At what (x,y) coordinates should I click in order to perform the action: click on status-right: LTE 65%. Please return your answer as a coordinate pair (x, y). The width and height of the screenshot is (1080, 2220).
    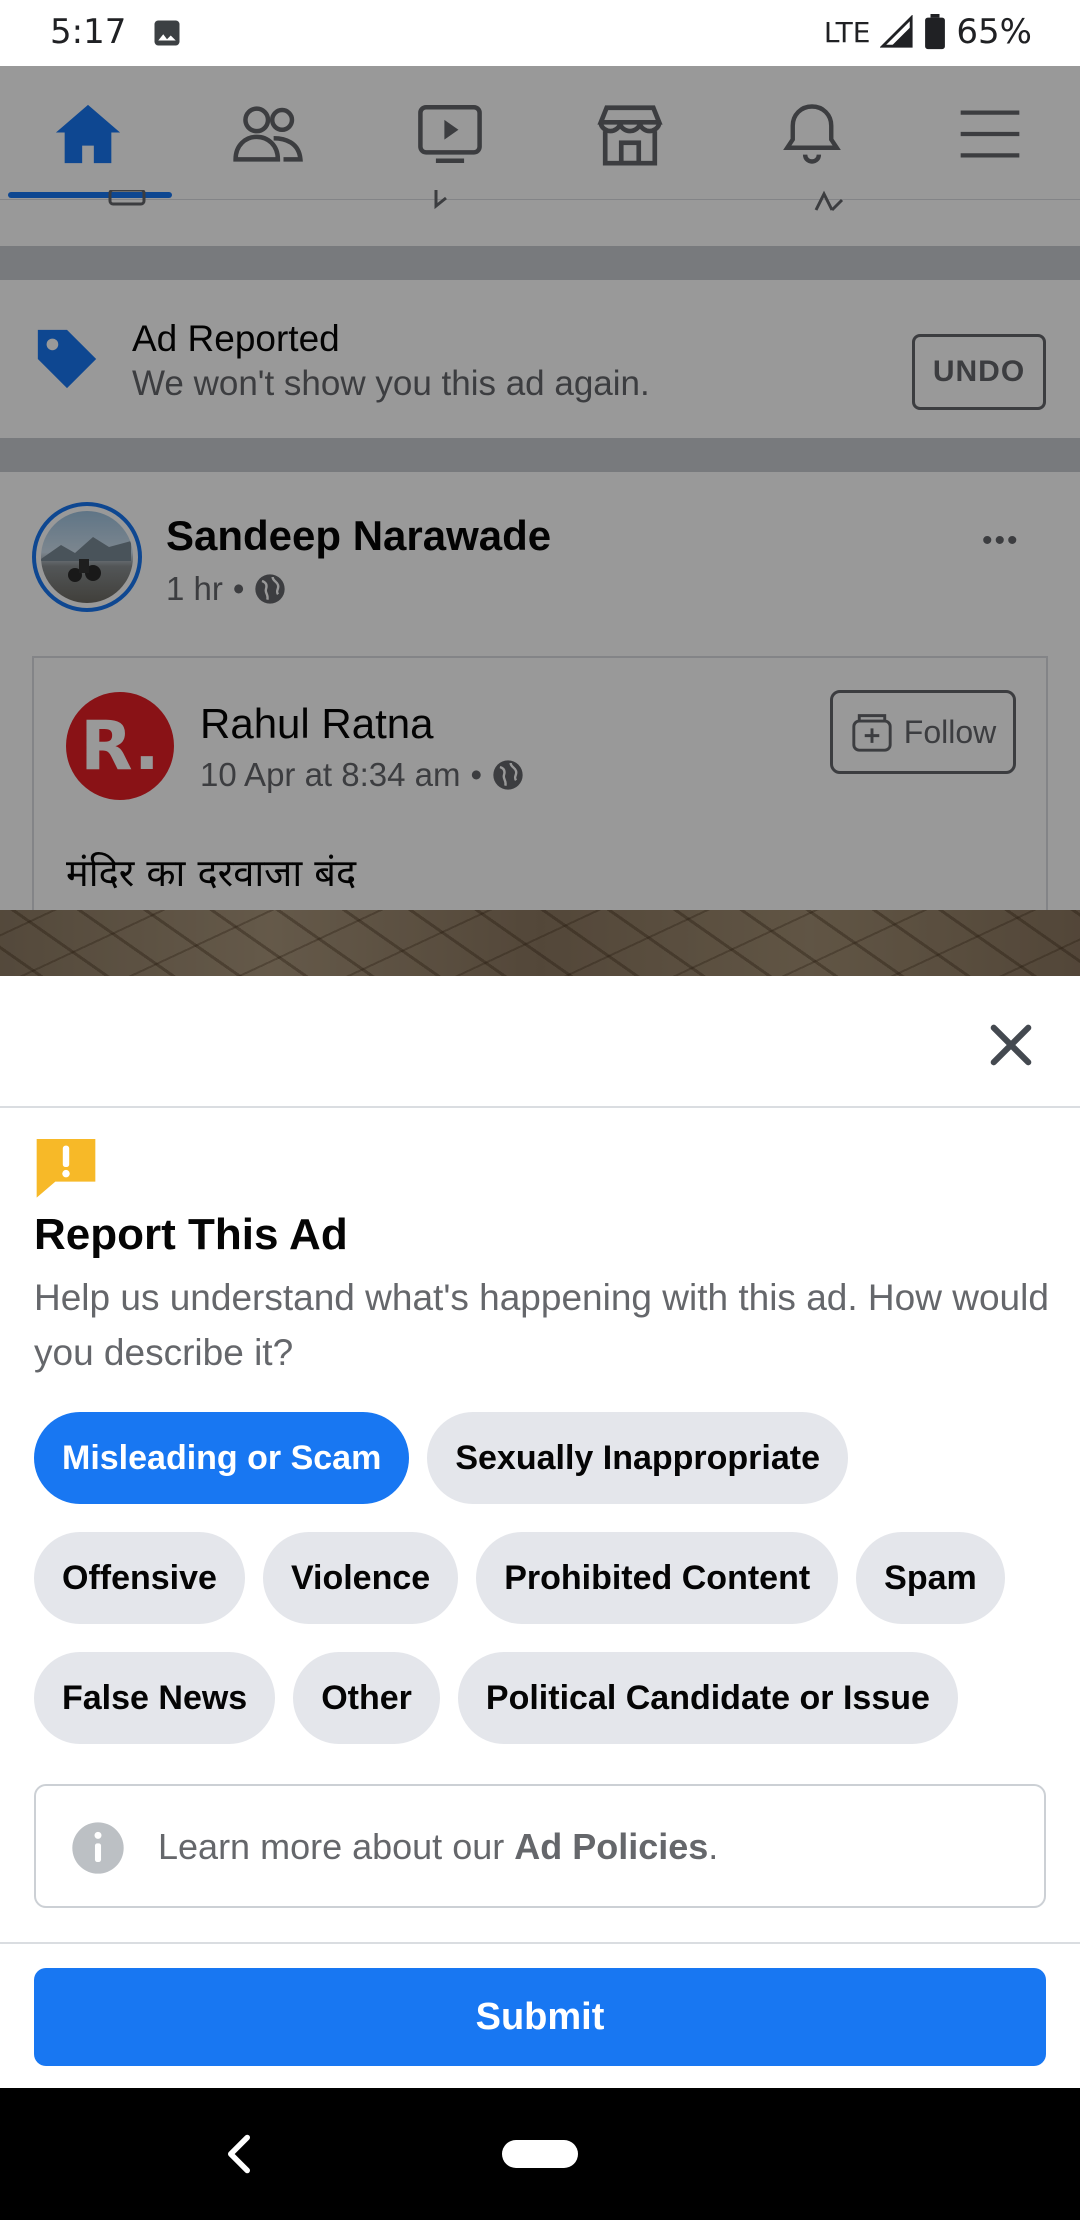
    Looking at the image, I should click on (928, 32).